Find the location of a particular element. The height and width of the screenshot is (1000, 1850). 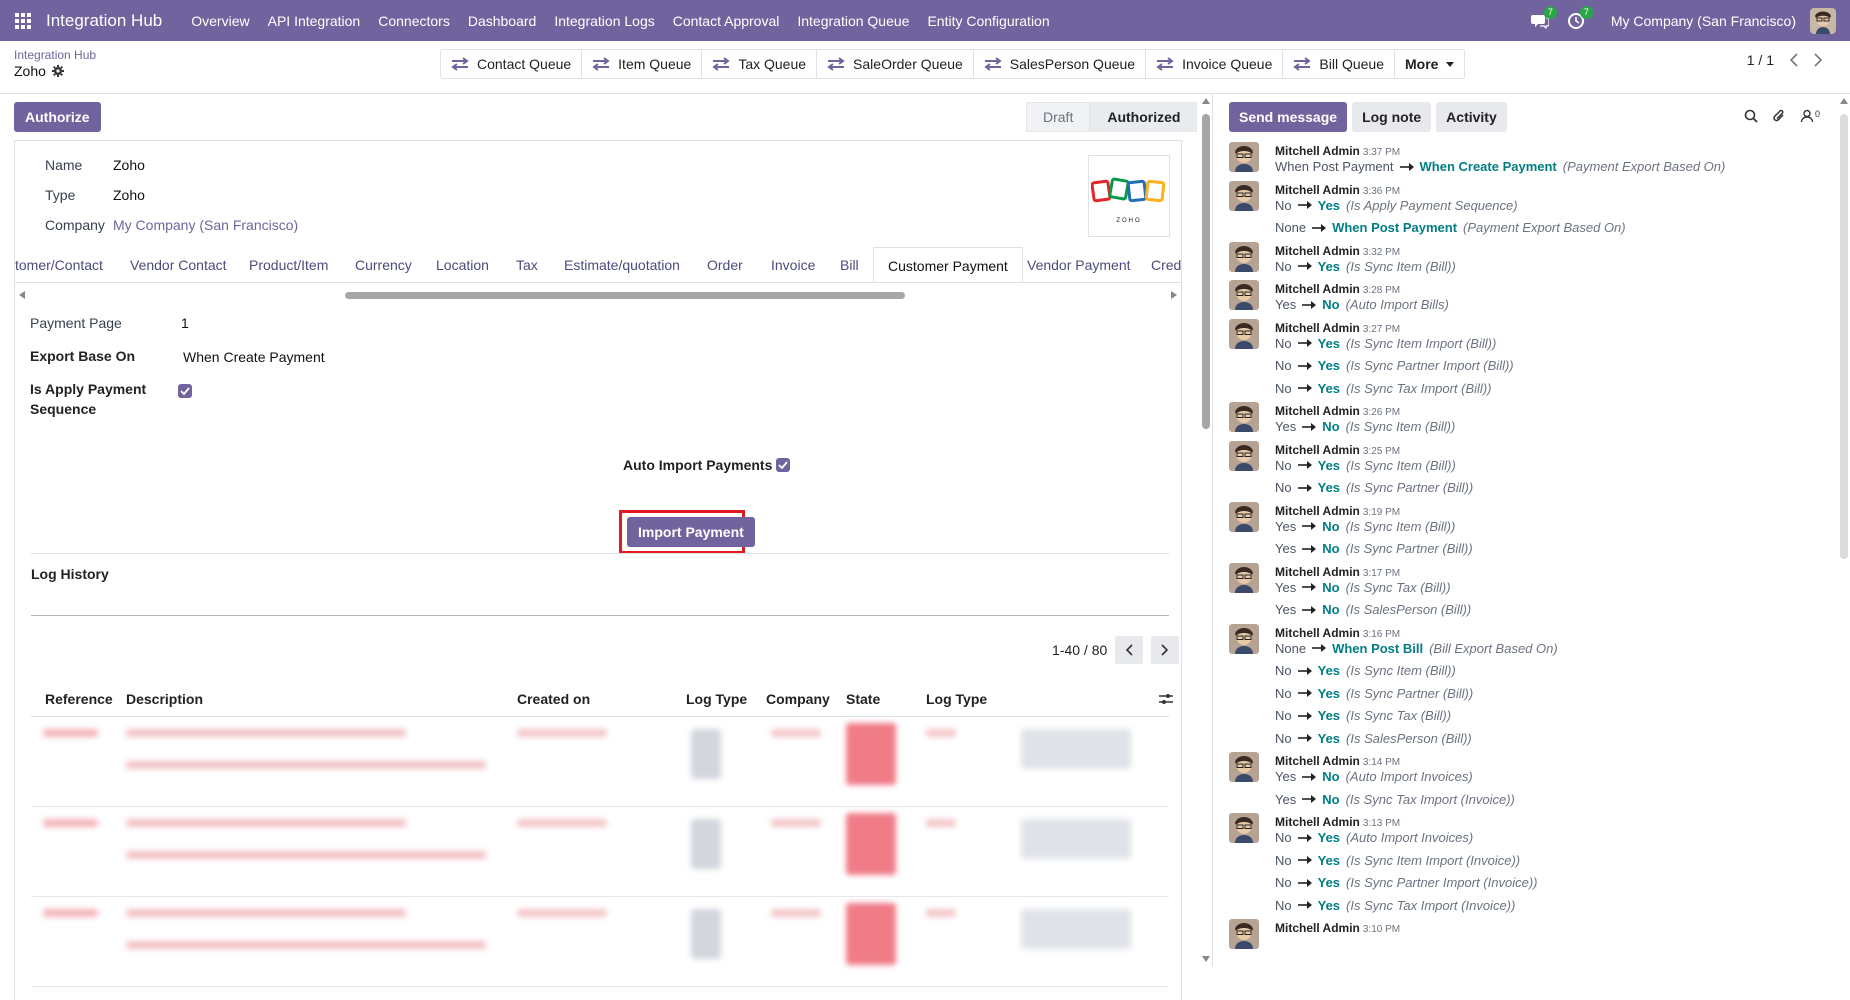

gear-icon is located at coordinates (57, 71).